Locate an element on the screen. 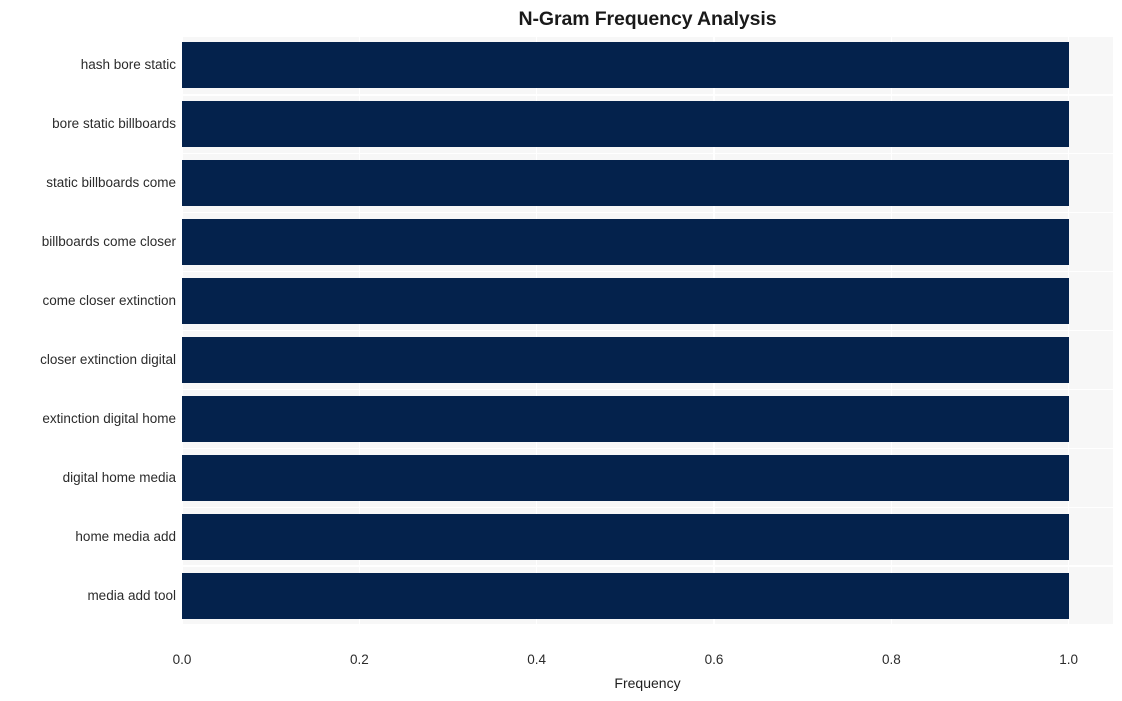 The height and width of the screenshot is (701, 1122). x-axis-tick-labels: 0.0 0.2 0.4 0.6 0.8 1.0 is located at coordinates (561, 661).